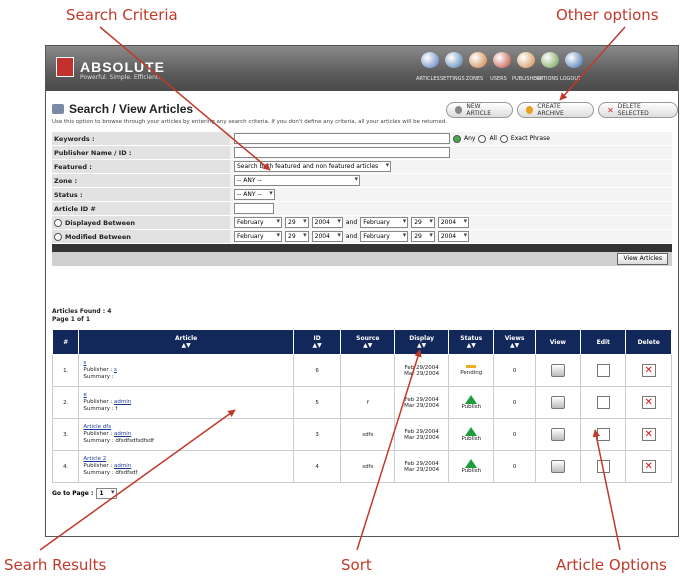 The height and width of the screenshot is (582, 700). I want to click on publishers-icon, so click(526, 60).